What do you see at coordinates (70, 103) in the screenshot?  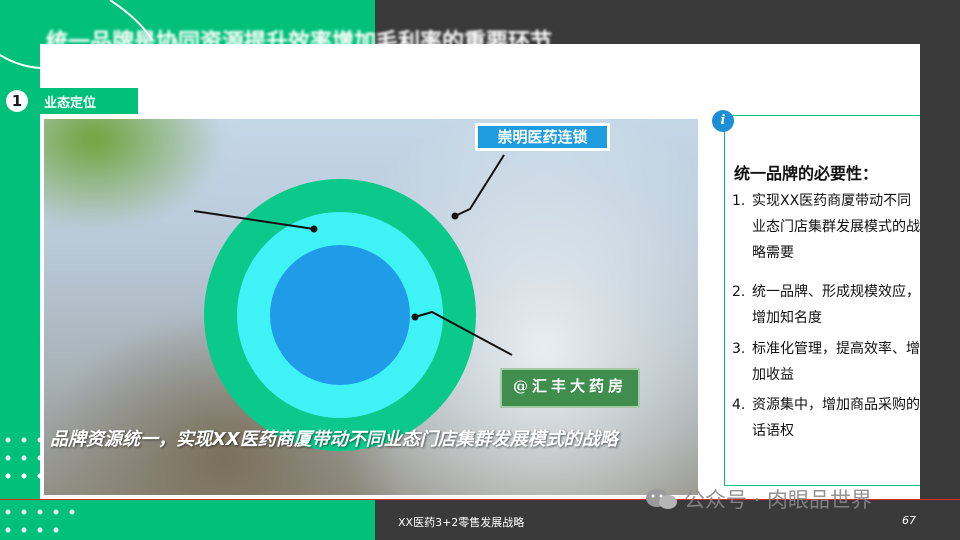 I see `section-label: 业态定位` at bounding box center [70, 103].